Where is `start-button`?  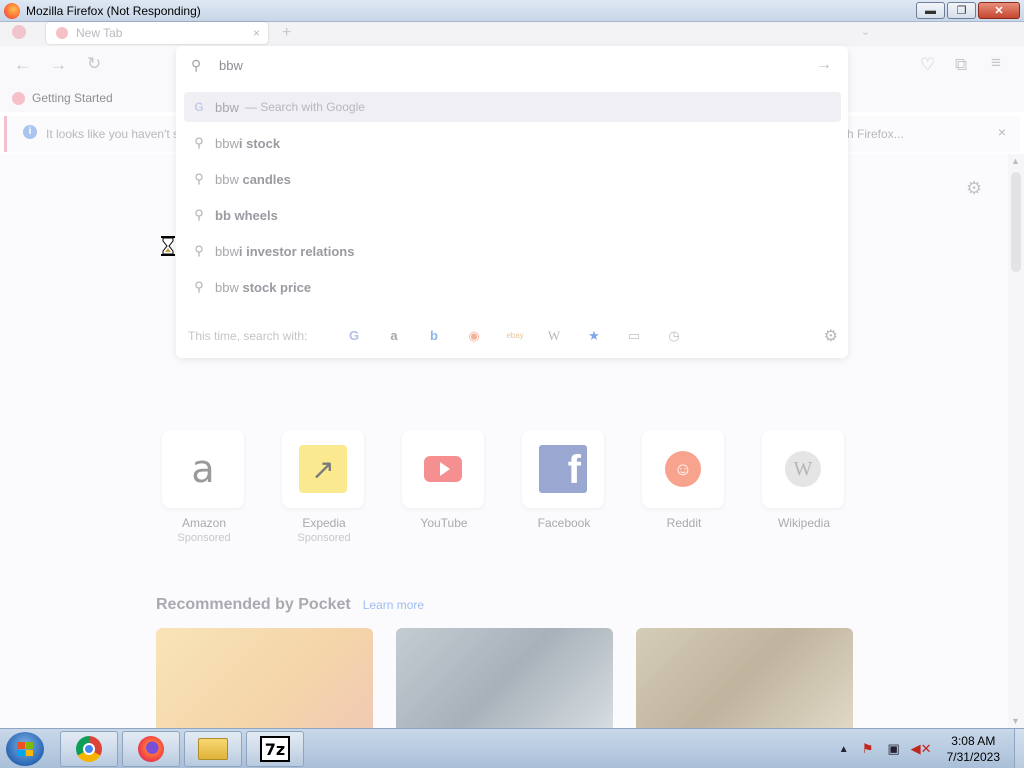 start-button is located at coordinates (25, 749).